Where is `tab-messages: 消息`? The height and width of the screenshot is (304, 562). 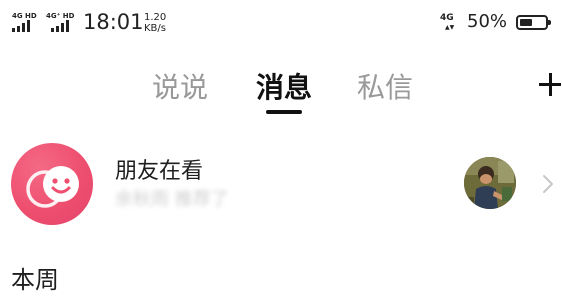 tab-messages: 消息 is located at coordinates (284, 86).